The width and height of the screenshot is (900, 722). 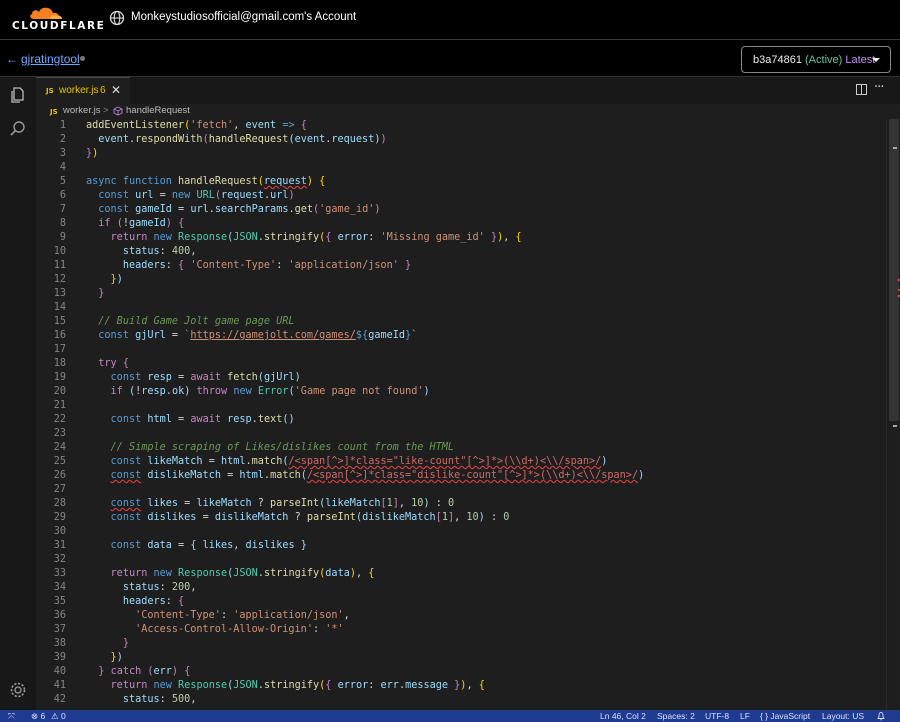 I want to click on code-text: }), so click(x=92, y=153).